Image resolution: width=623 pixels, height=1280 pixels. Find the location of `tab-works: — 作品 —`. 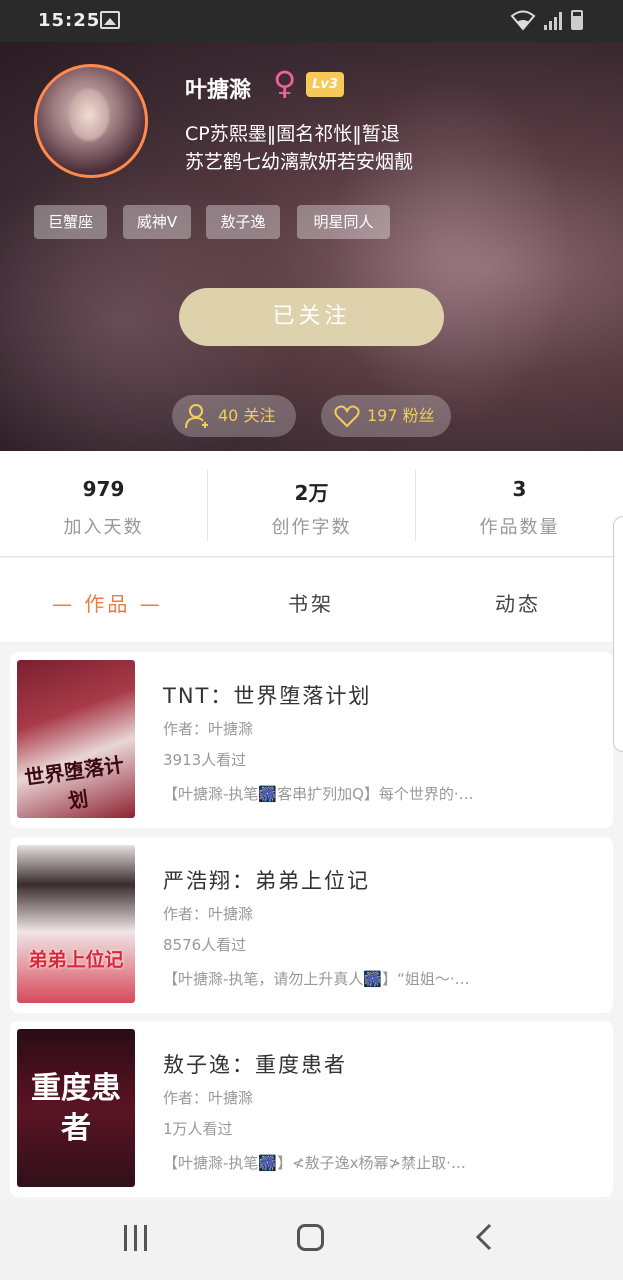

tab-works: — 作品 — is located at coordinates (107, 602).